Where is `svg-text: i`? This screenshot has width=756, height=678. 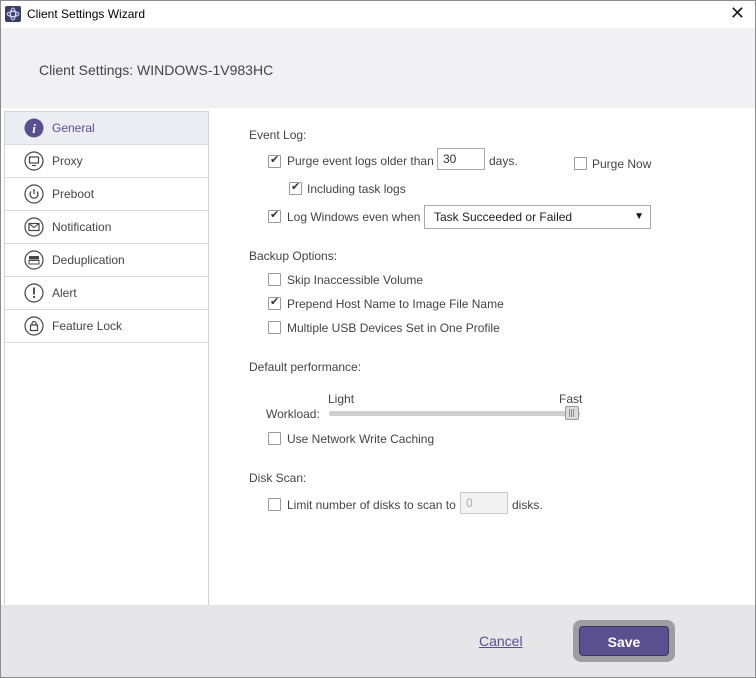
svg-text: i is located at coordinates (34, 128).